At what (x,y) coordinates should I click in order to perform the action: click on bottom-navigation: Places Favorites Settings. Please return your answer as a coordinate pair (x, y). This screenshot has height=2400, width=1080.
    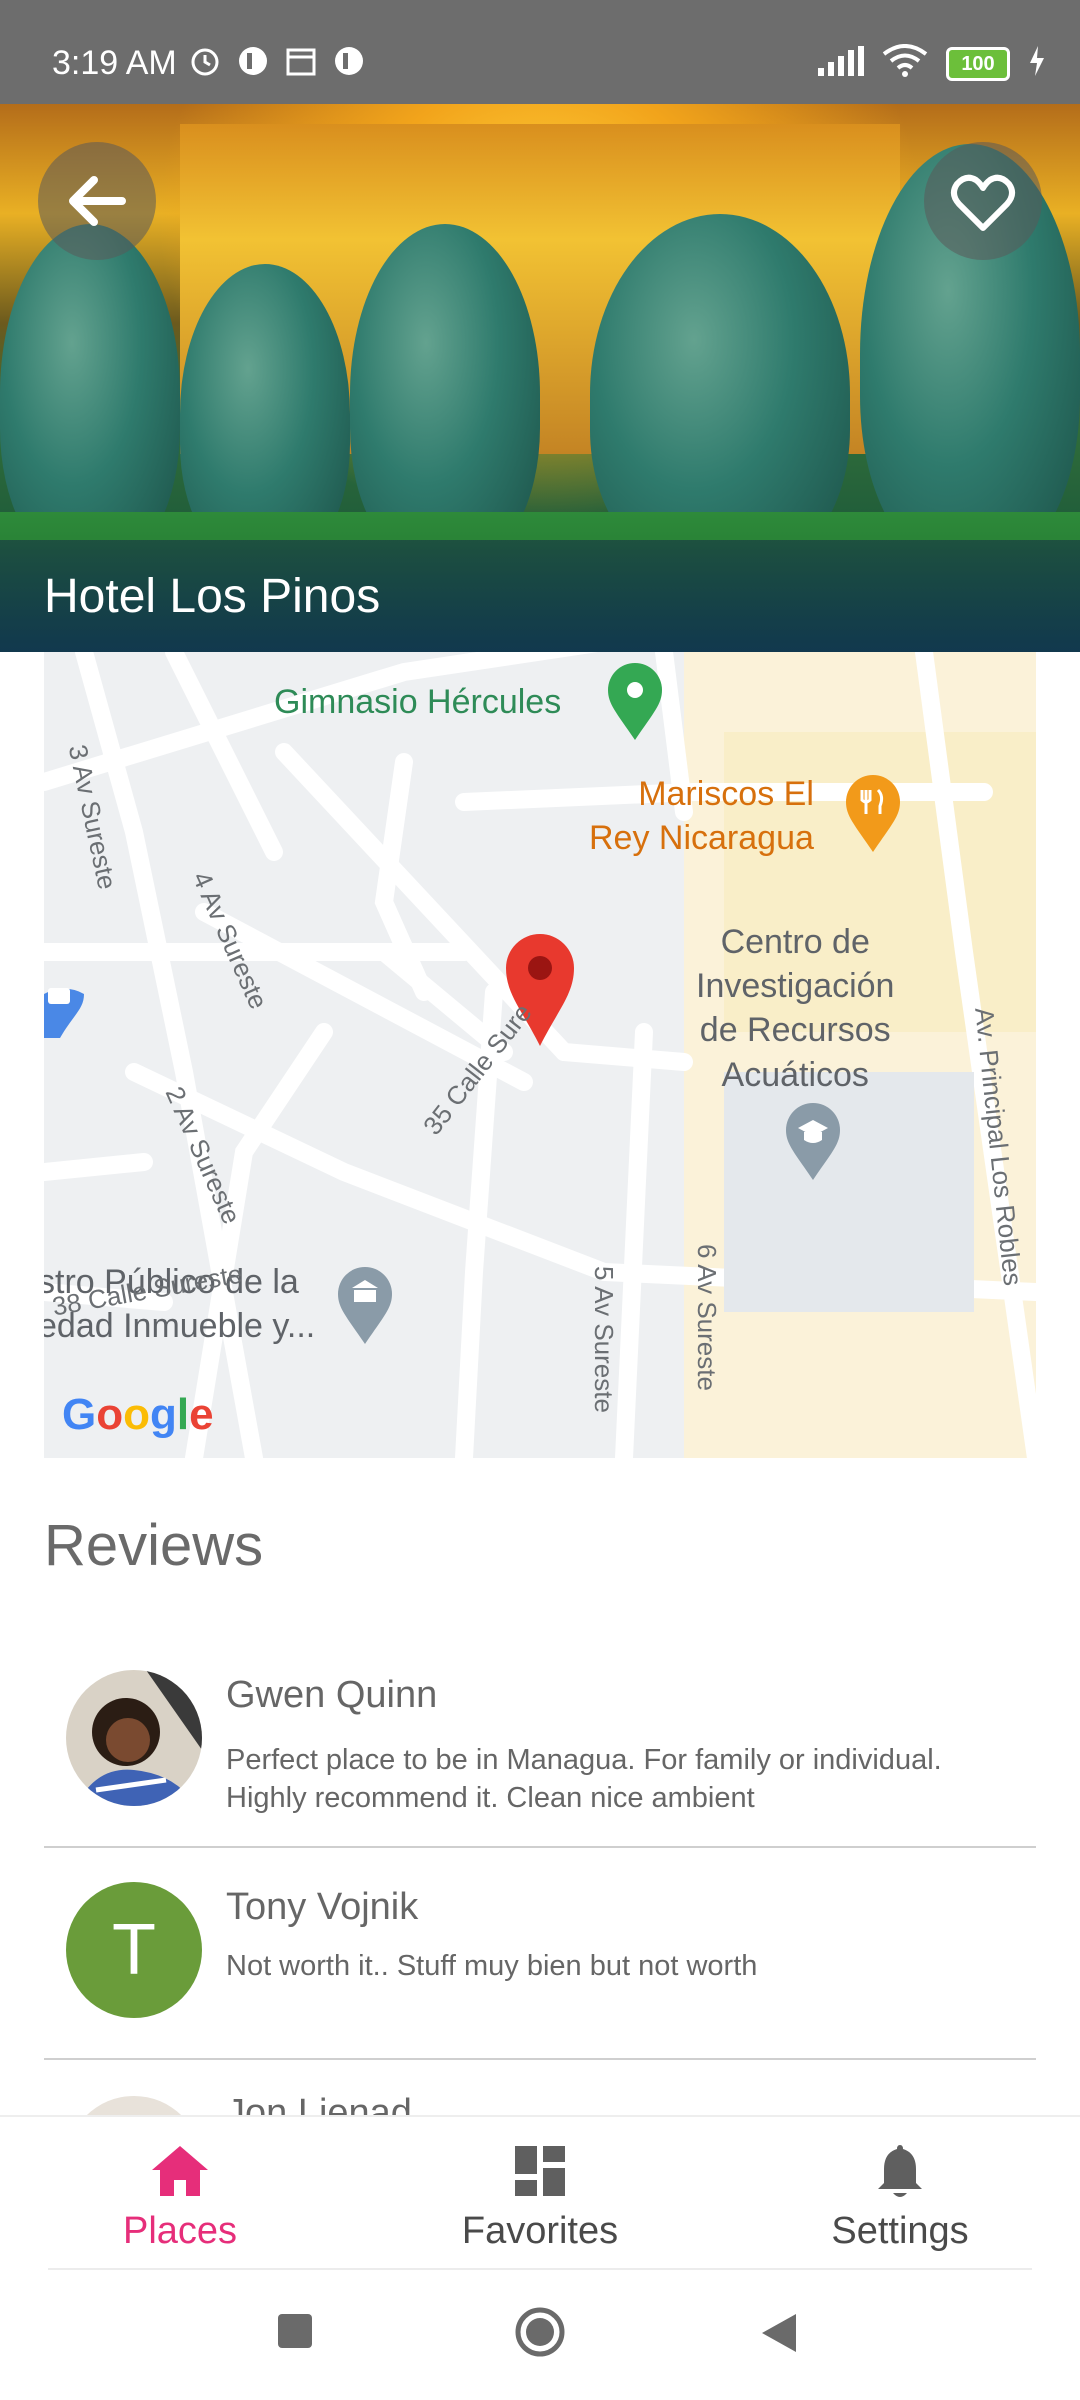
    Looking at the image, I should click on (540, 2193).